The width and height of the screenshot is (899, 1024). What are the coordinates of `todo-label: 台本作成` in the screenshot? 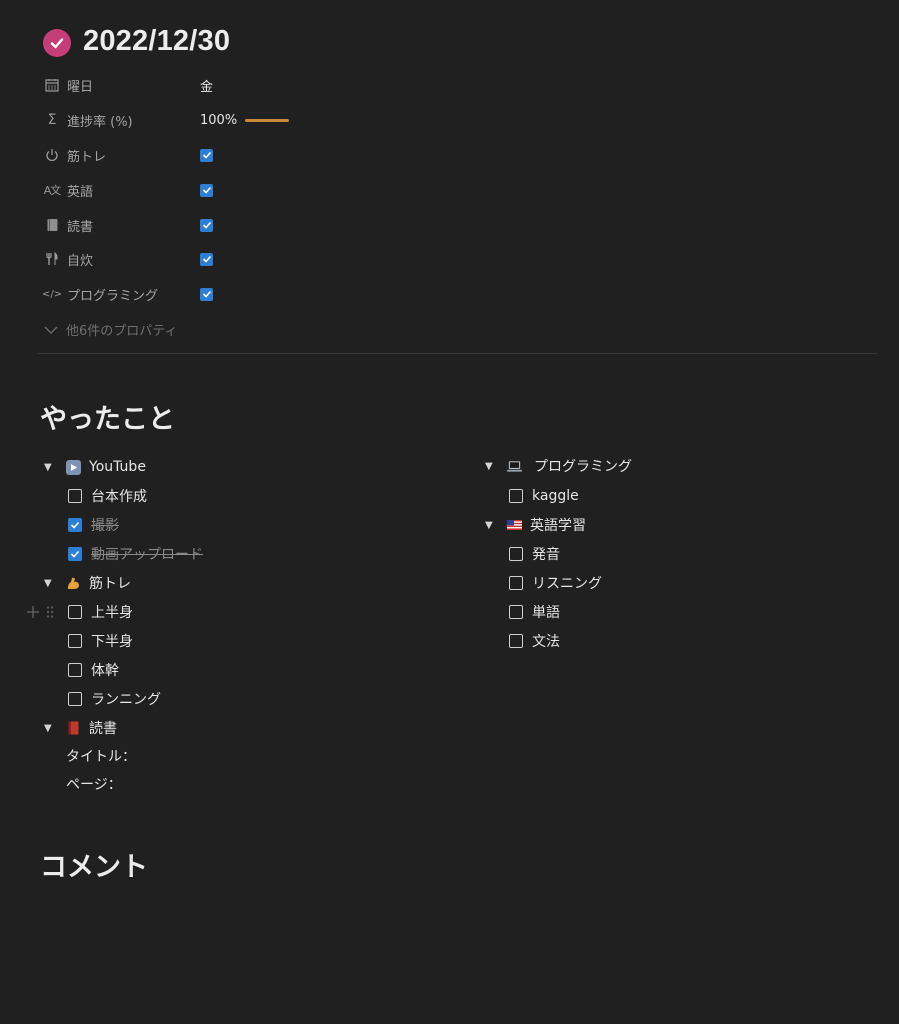 It's located at (119, 497).